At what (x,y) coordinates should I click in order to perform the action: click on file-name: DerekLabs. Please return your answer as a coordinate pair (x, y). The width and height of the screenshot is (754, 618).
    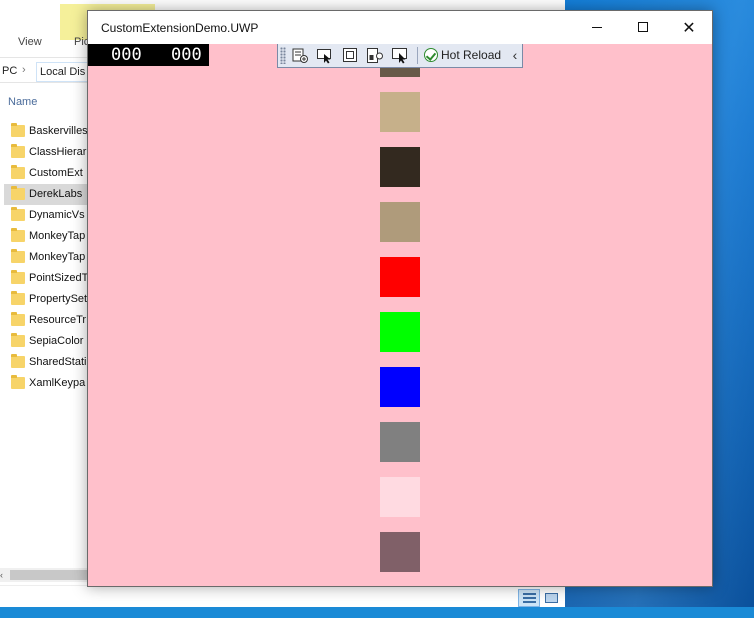
    Looking at the image, I should click on (56, 194).